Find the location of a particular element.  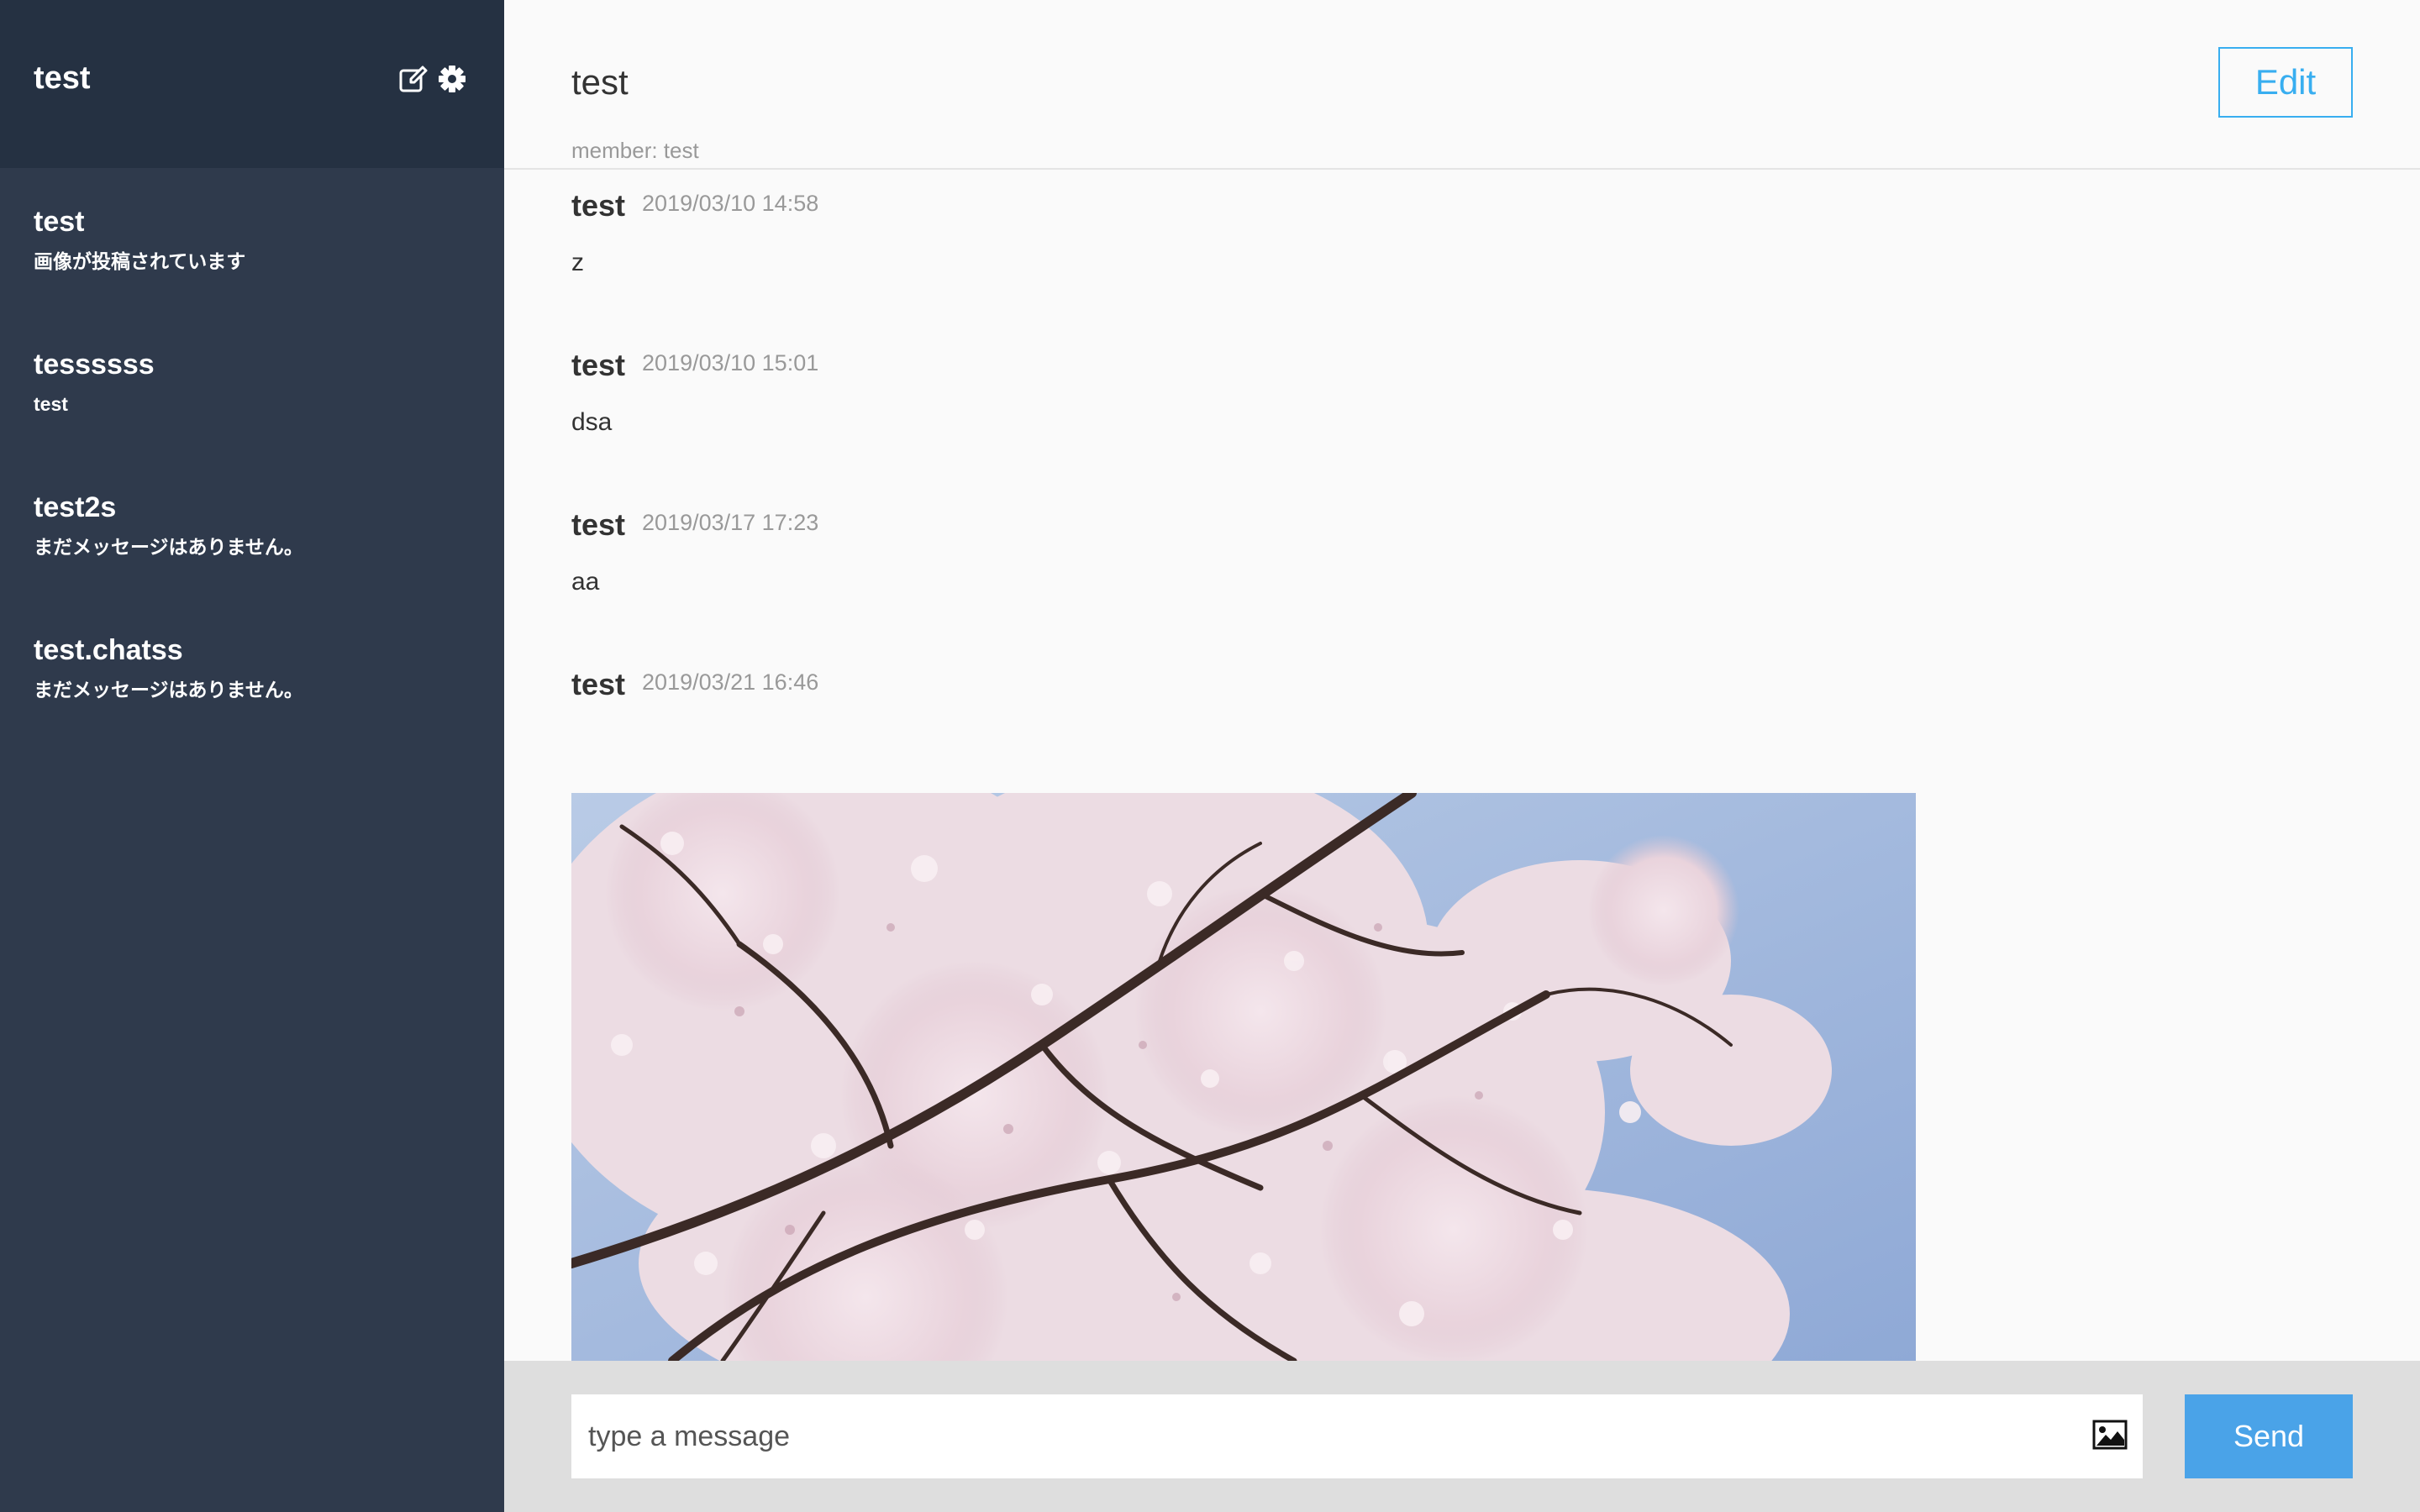

group-name: test is located at coordinates (60, 222).